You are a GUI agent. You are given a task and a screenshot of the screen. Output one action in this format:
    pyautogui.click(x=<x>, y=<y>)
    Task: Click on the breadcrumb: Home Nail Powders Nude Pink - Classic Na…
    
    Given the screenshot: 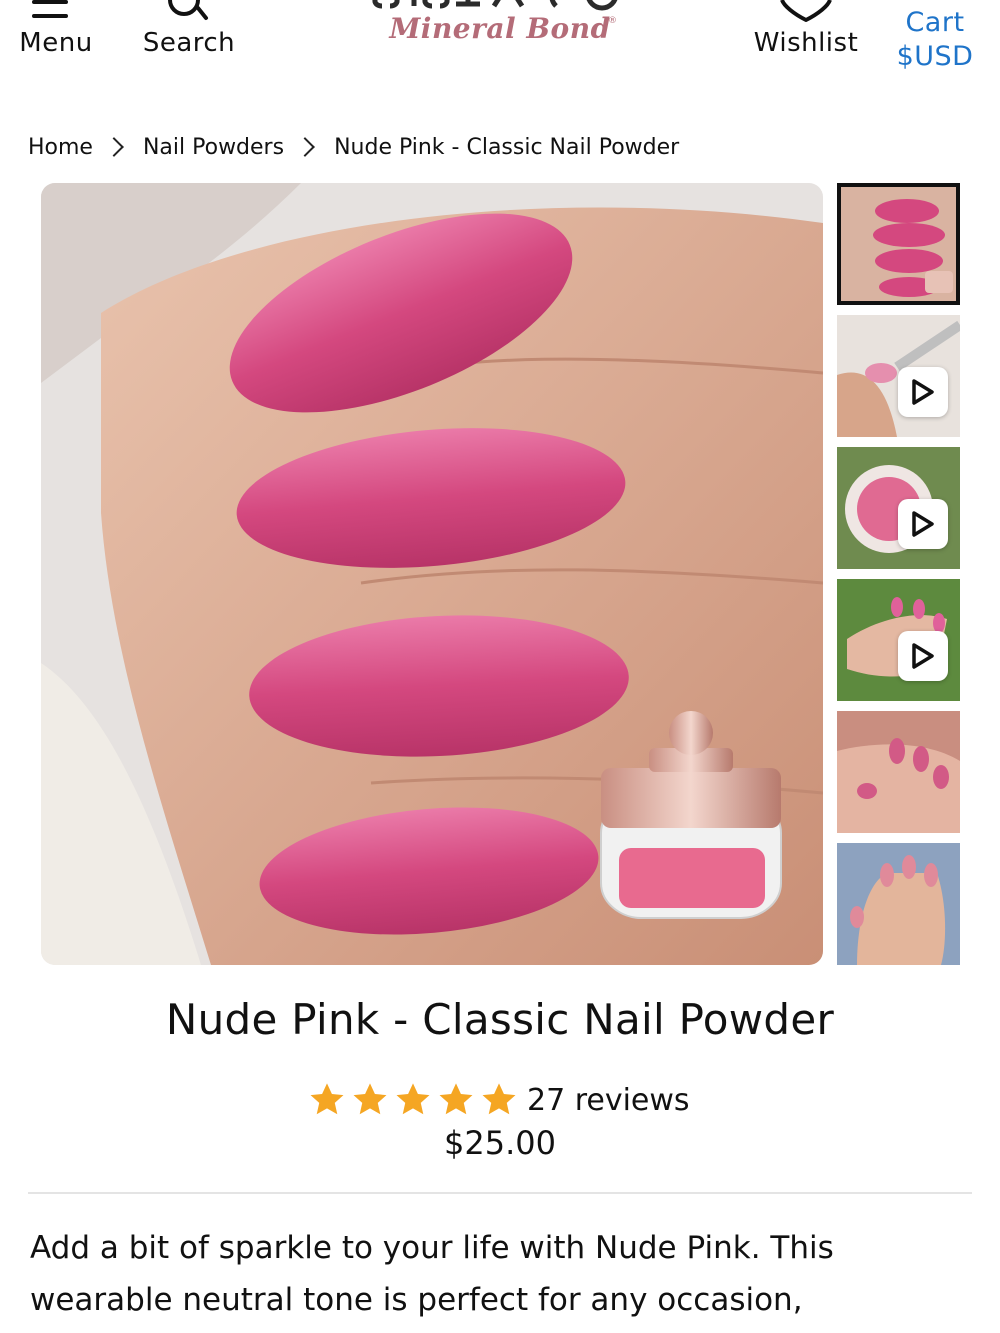 What is the action you would take?
    pyautogui.click(x=353, y=147)
    